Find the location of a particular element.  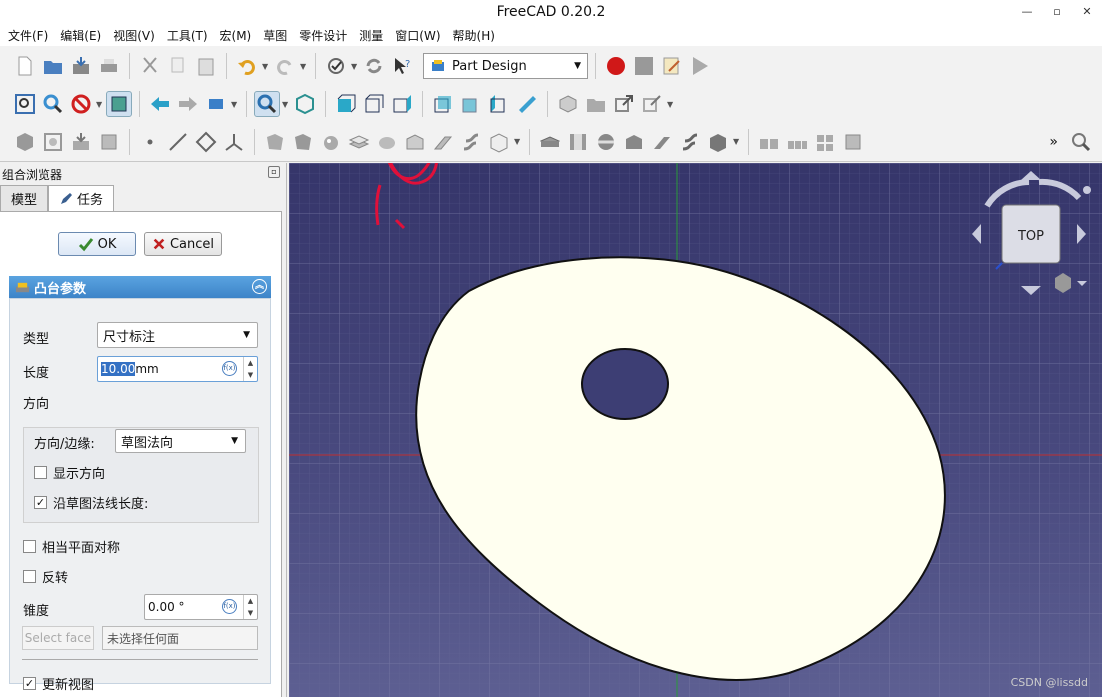

stop-macro-icon is located at coordinates (644, 66).